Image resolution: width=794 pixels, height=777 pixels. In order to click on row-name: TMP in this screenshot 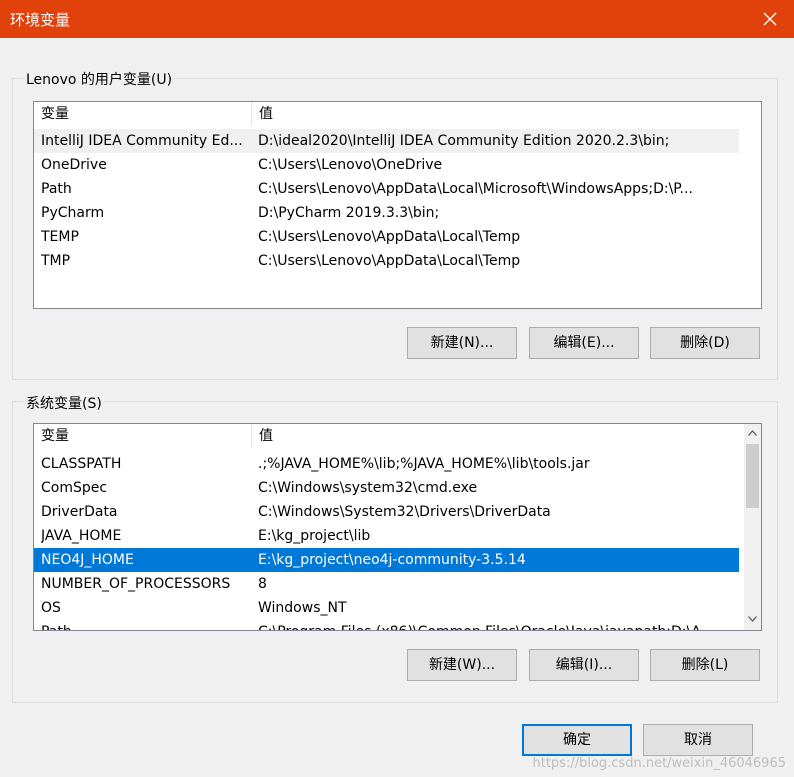, I will do `click(56, 261)`.